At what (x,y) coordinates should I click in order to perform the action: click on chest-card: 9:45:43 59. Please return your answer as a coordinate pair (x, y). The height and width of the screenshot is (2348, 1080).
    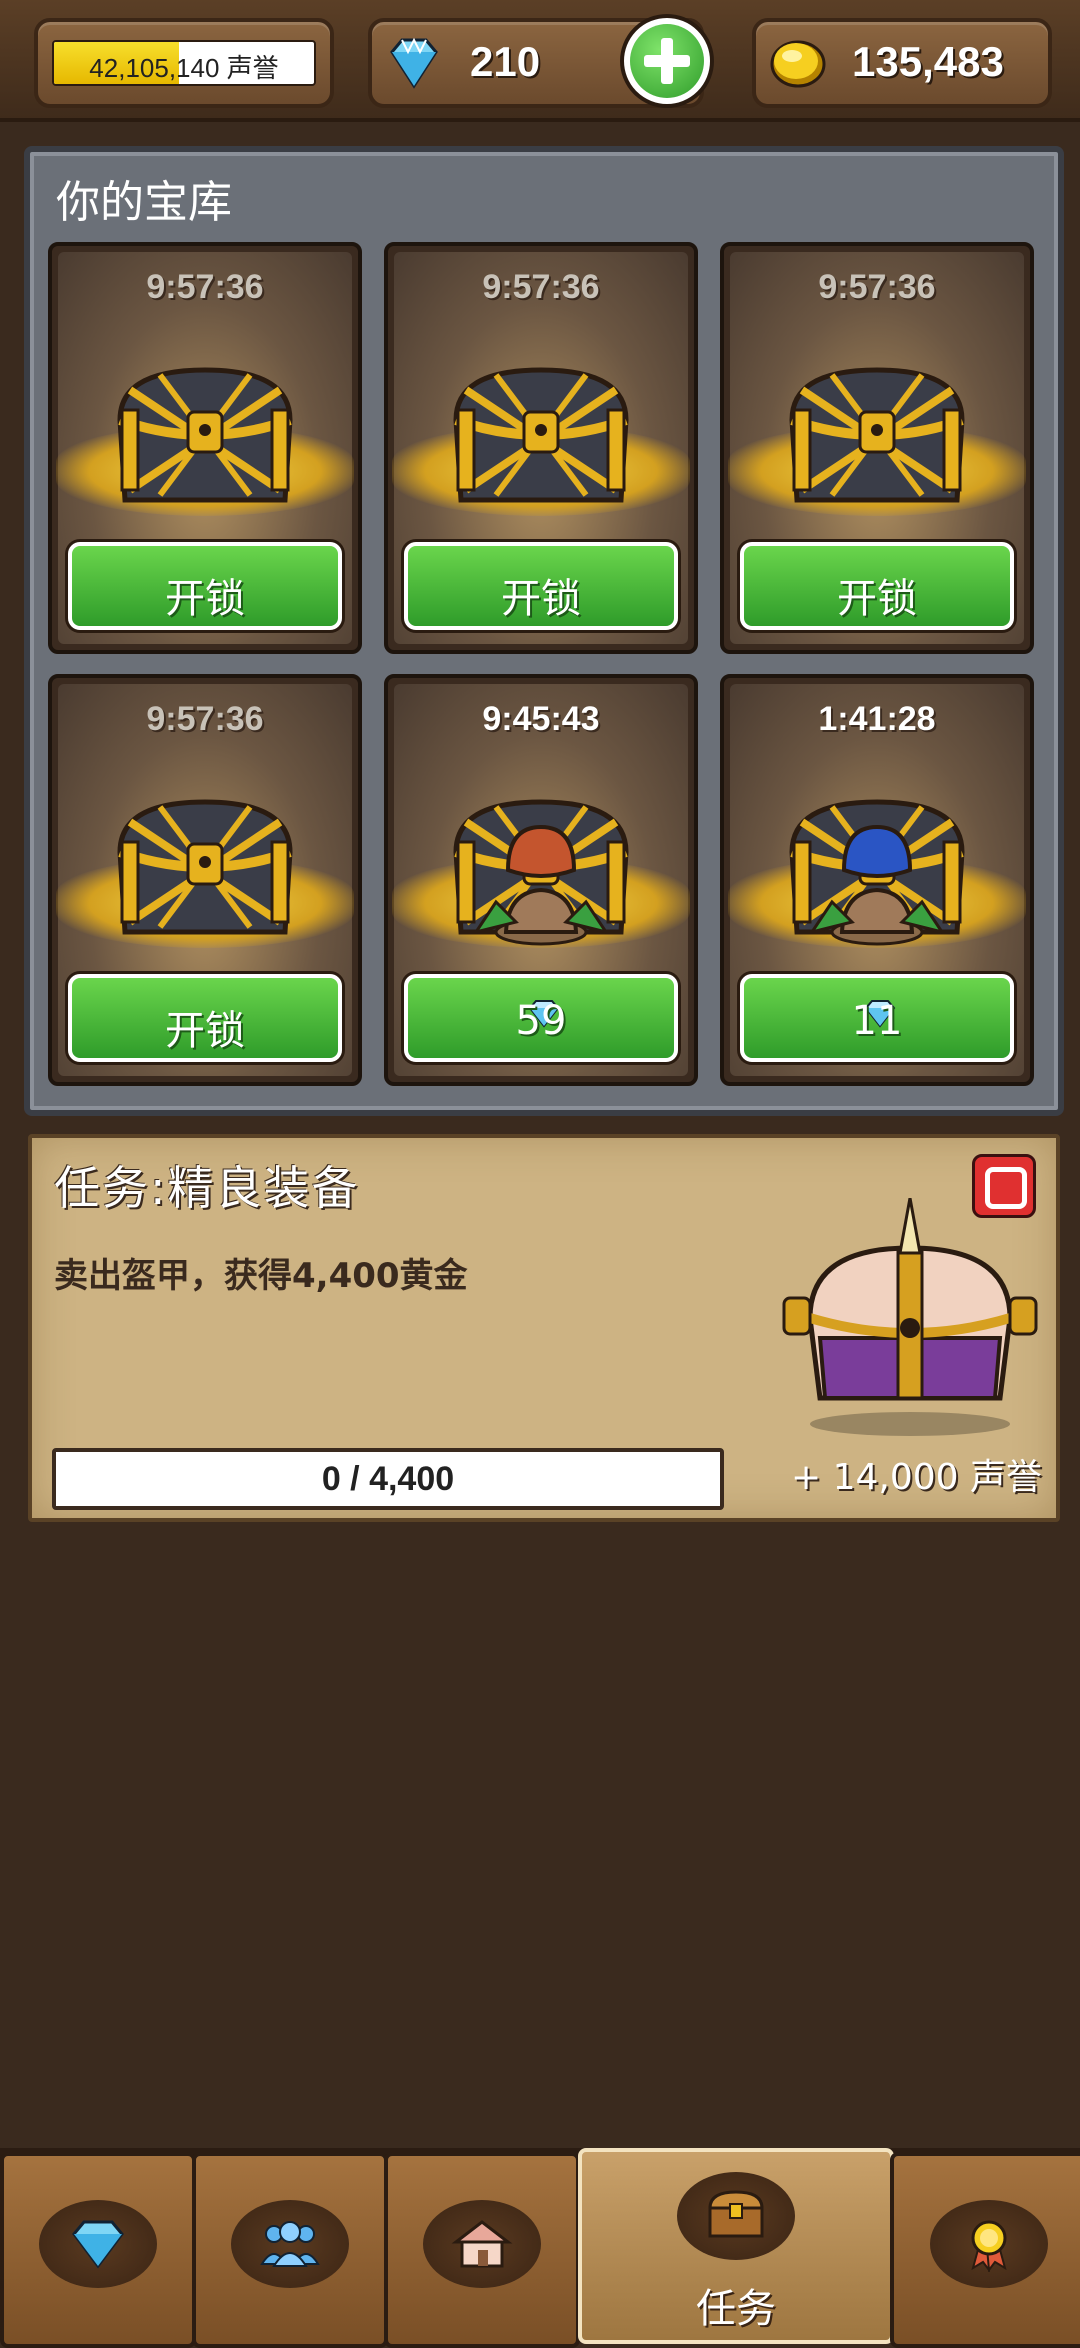
    Looking at the image, I should click on (541, 880).